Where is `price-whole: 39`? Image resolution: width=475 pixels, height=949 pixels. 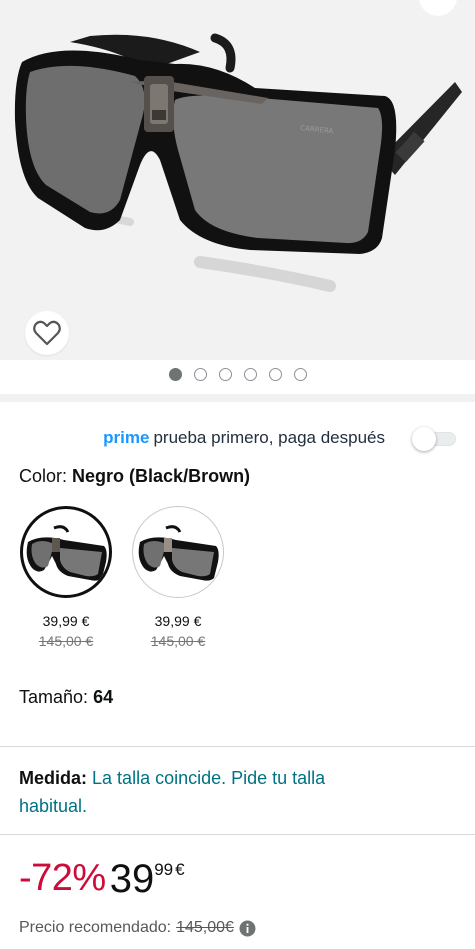
price-whole: 39 is located at coordinates (132, 879).